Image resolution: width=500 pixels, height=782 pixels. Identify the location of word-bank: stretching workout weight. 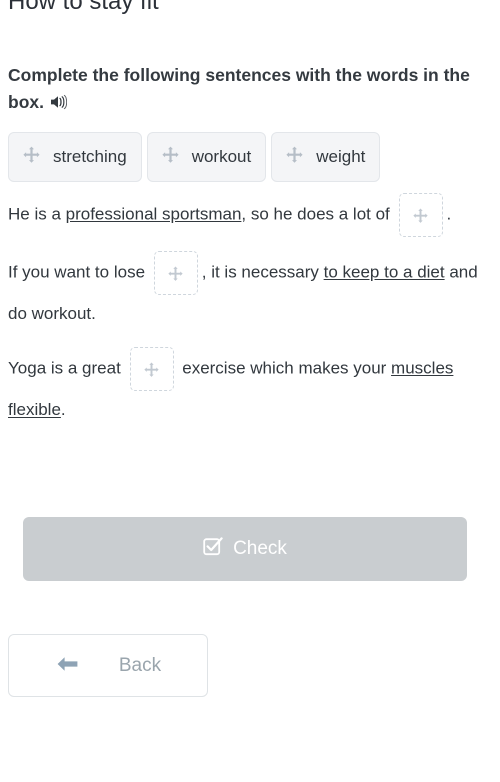
(250, 157).